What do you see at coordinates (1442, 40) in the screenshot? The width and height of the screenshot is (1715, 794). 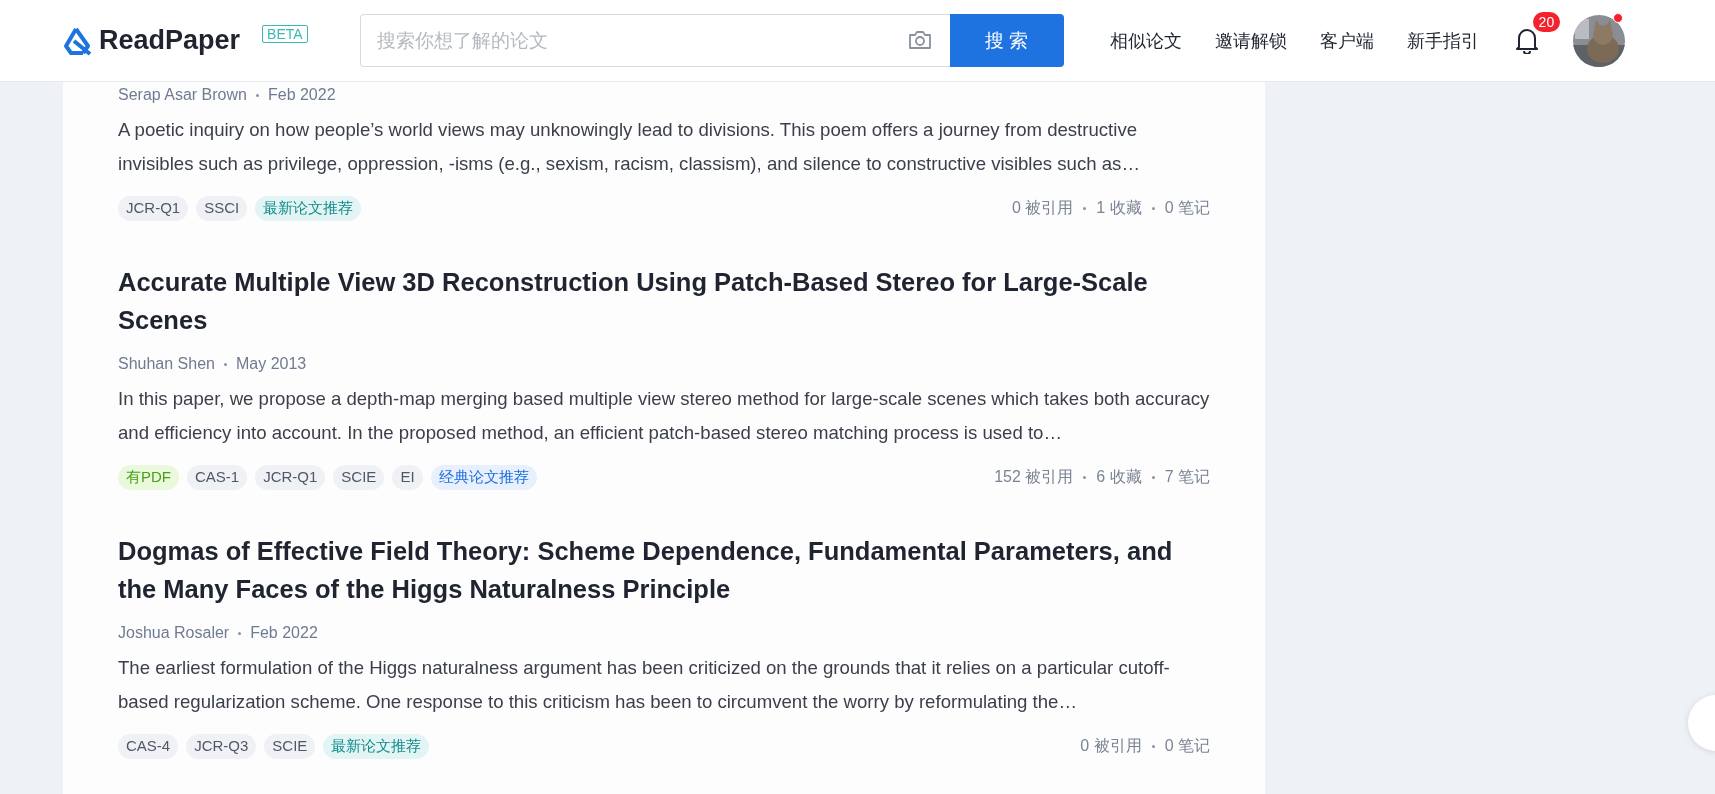 I see `nav-link: 新手指引` at bounding box center [1442, 40].